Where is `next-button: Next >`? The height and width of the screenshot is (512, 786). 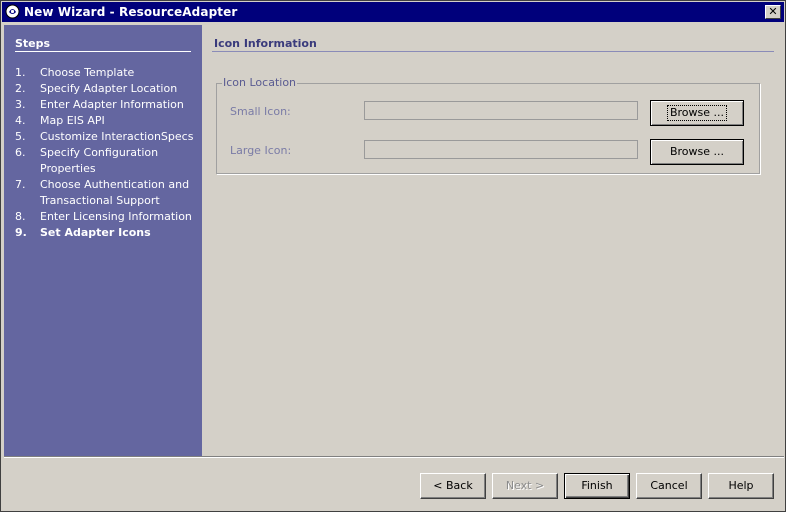 next-button: Next > is located at coordinates (525, 486).